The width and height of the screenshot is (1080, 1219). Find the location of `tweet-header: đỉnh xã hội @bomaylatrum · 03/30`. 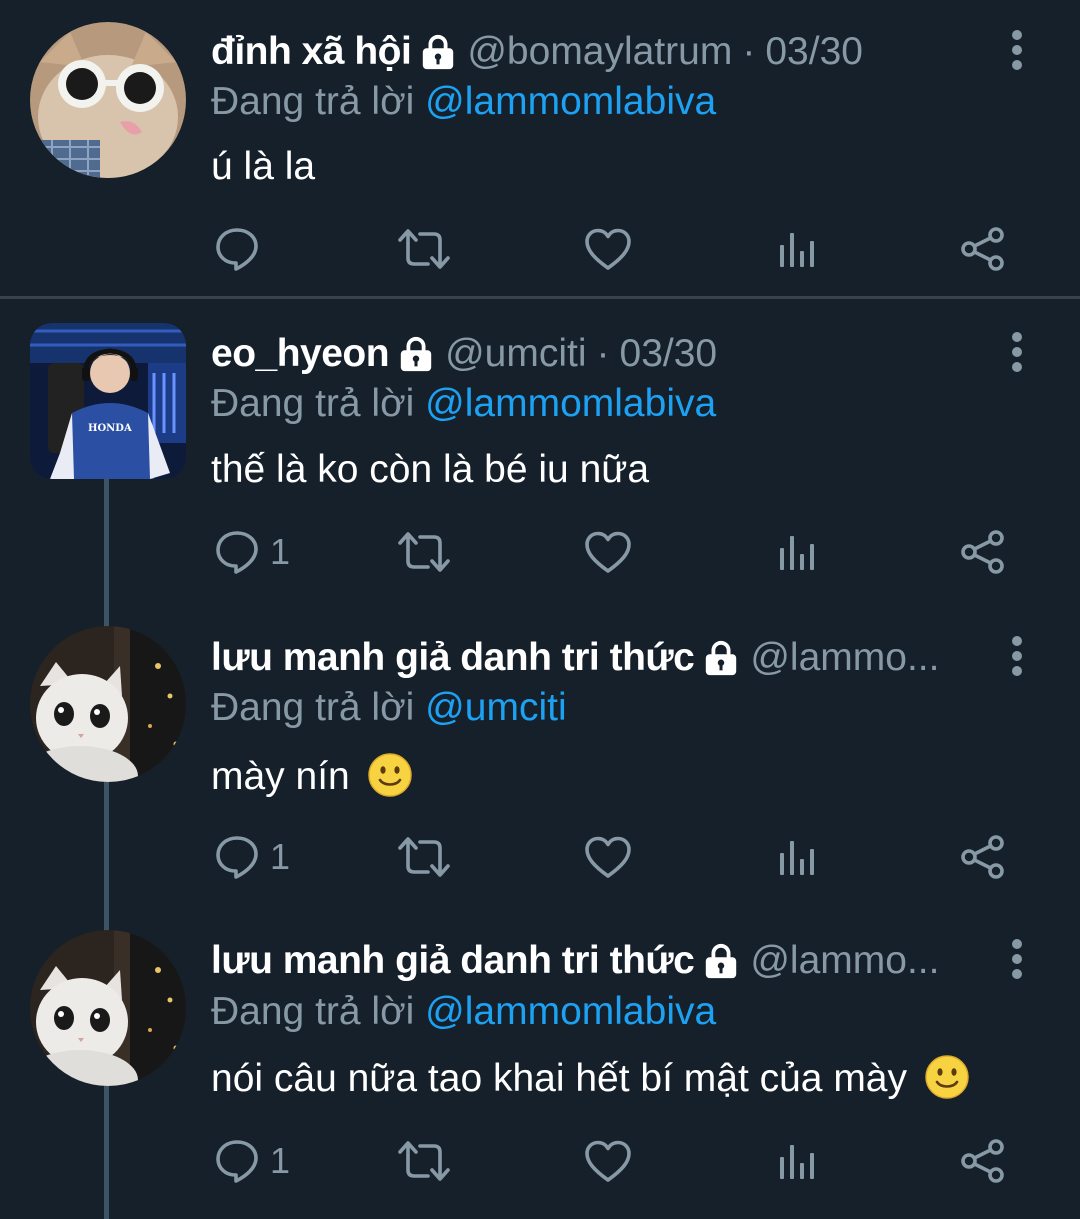

tweet-header: đỉnh xã hội @bomaylatrum · 03/30 is located at coordinates (600, 52).